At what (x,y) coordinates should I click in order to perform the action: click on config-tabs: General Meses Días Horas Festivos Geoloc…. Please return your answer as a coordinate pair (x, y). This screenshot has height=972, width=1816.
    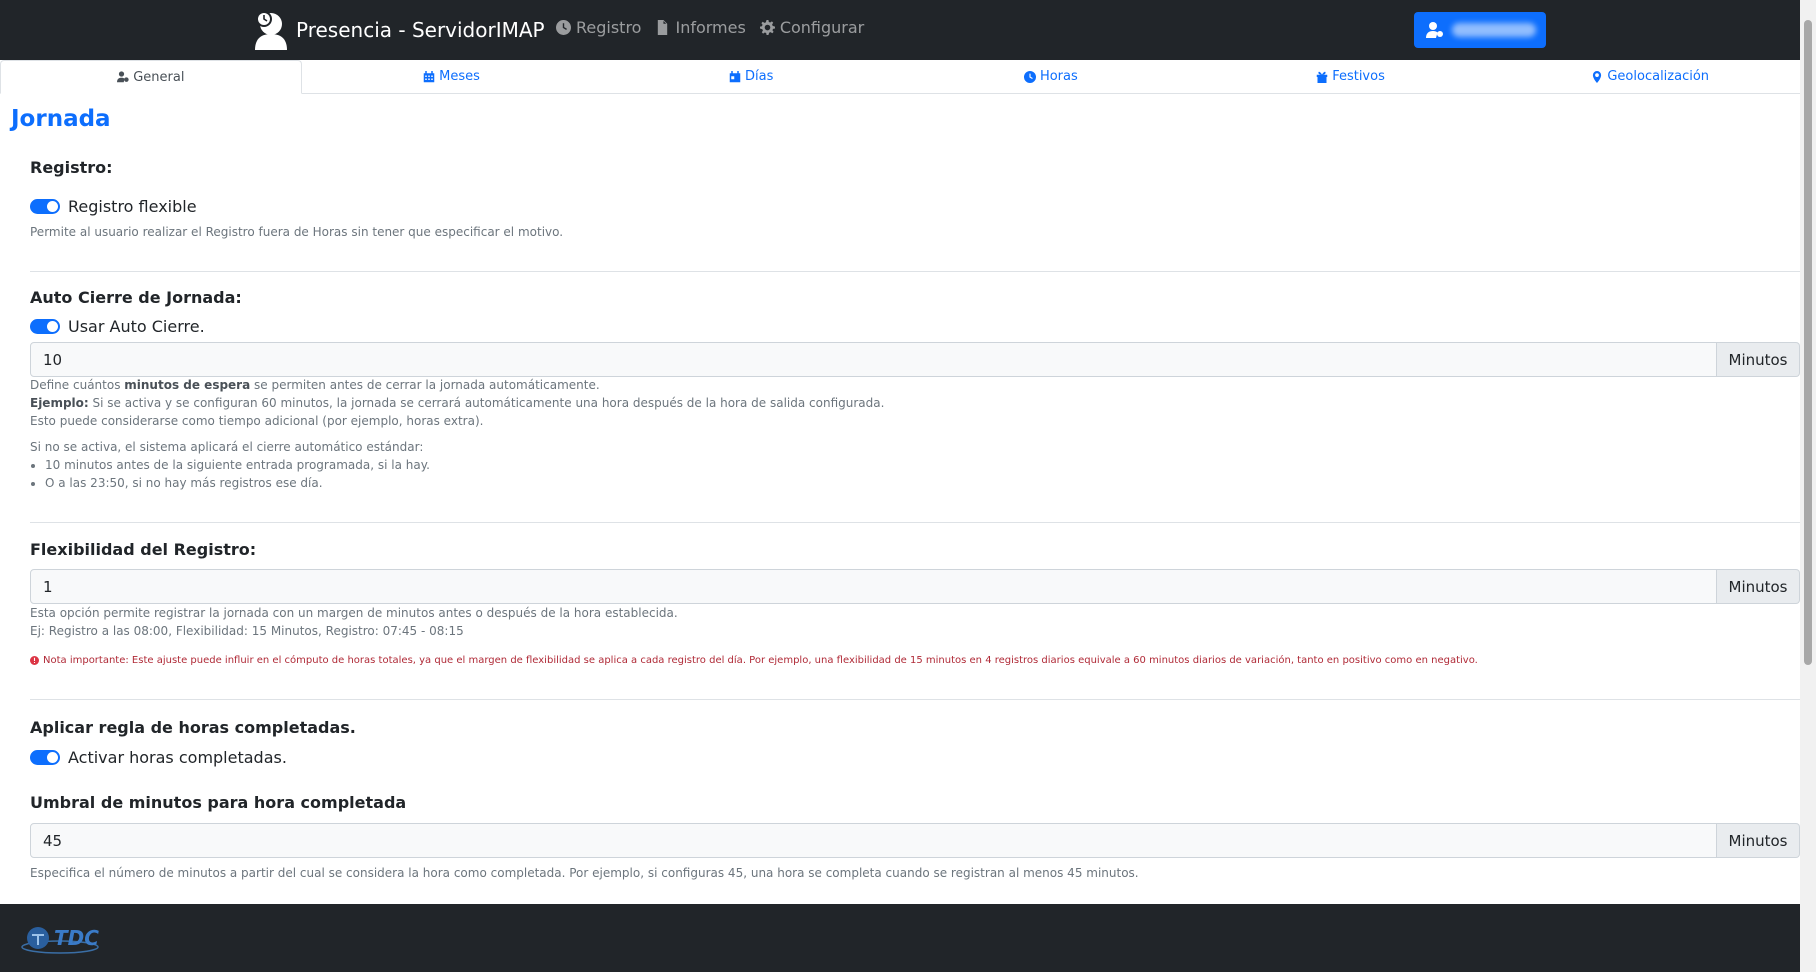
    Looking at the image, I should click on (900, 77).